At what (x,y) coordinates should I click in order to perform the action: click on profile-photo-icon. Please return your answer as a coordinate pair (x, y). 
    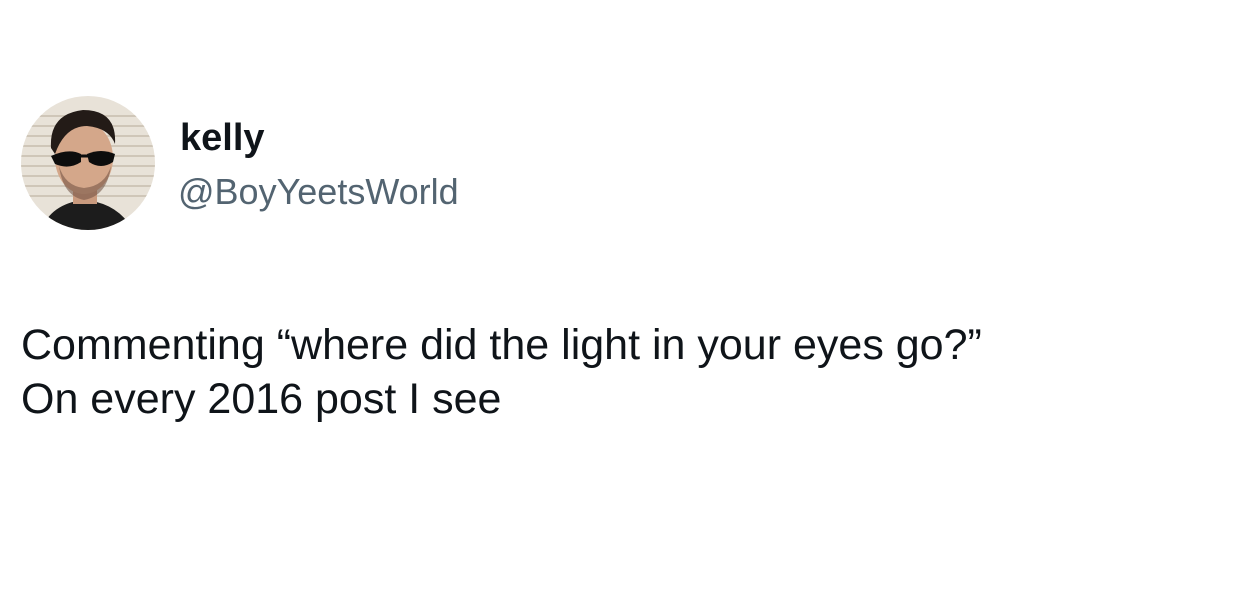
    Looking at the image, I should click on (88, 163).